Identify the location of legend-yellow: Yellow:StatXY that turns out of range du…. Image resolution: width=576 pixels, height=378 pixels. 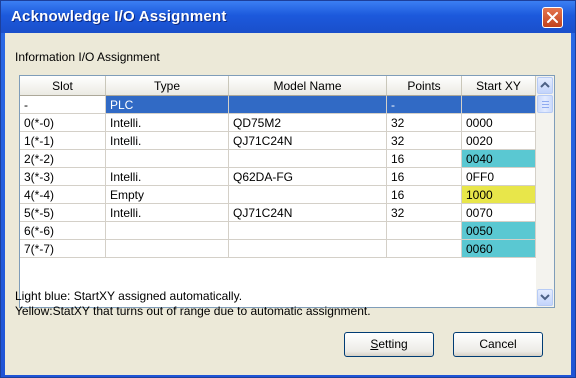
(193, 311).